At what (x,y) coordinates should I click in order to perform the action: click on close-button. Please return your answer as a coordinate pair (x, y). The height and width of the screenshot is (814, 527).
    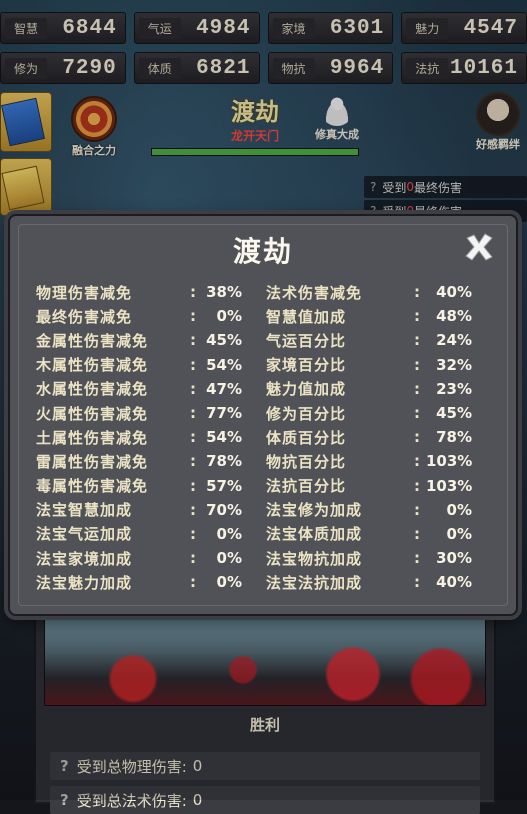
    Looking at the image, I should click on (479, 247).